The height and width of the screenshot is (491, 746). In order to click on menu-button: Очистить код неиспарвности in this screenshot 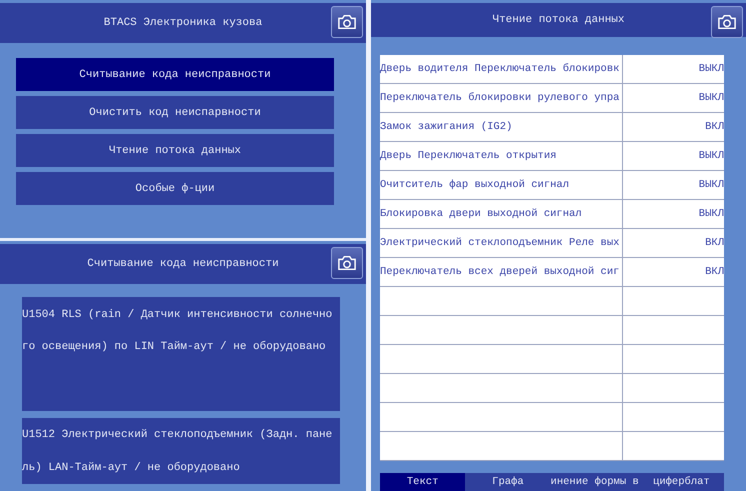, I will do `click(175, 112)`.